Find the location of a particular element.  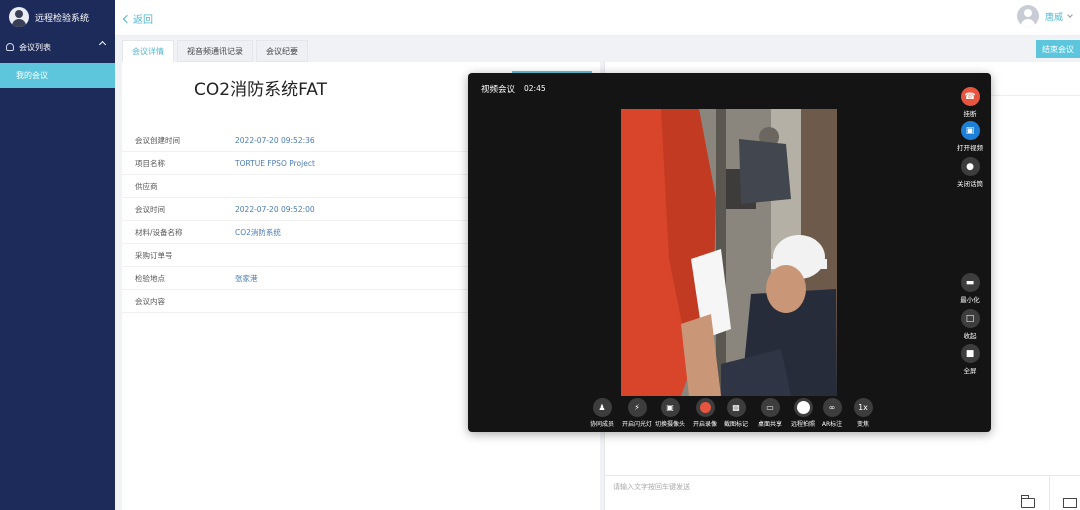

control-label: 变焦 is located at coordinates (862, 424).